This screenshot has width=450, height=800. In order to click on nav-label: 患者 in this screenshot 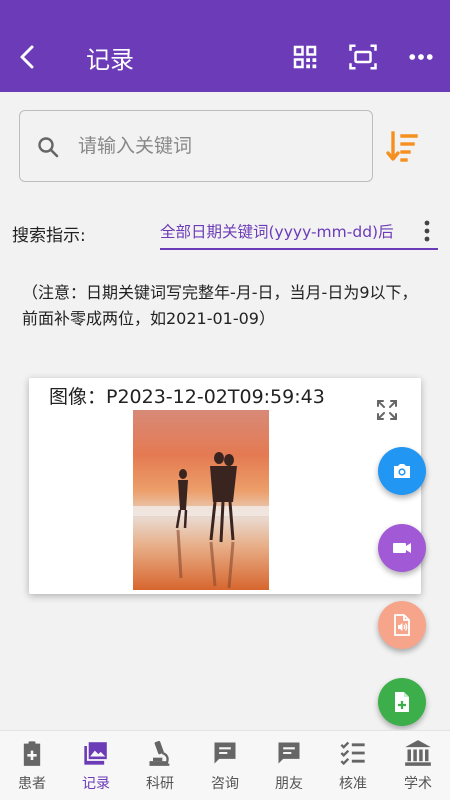, I will do `click(32, 784)`.